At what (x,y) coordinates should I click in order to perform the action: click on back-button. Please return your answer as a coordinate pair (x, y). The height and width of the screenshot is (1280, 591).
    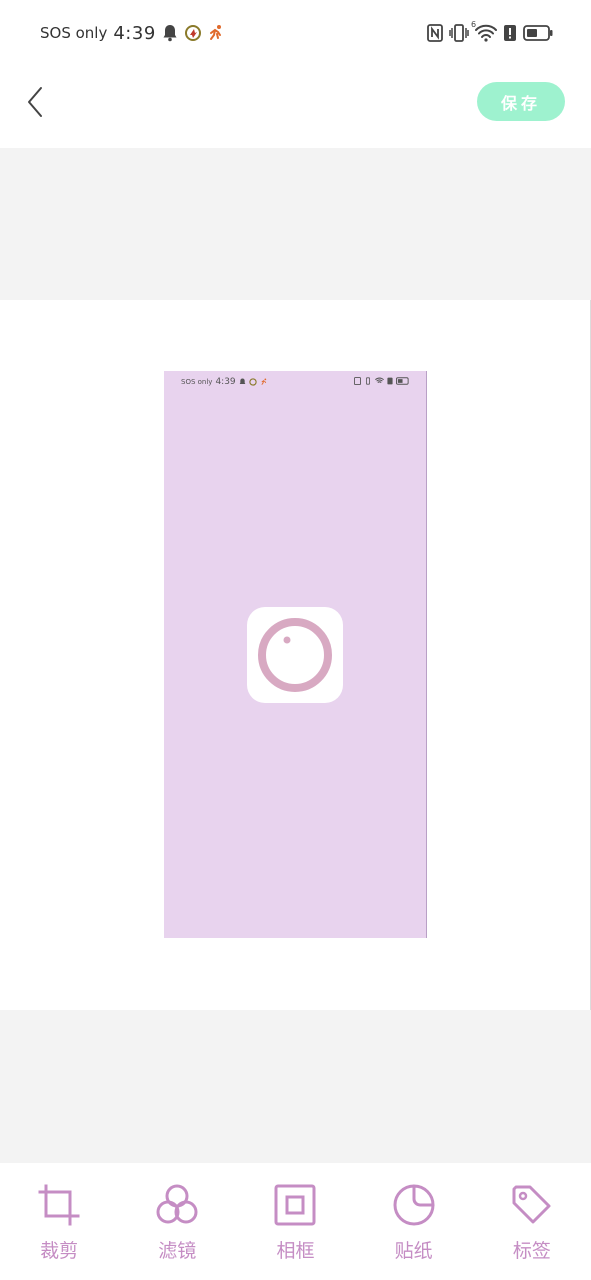
    Looking at the image, I should click on (35, 102).